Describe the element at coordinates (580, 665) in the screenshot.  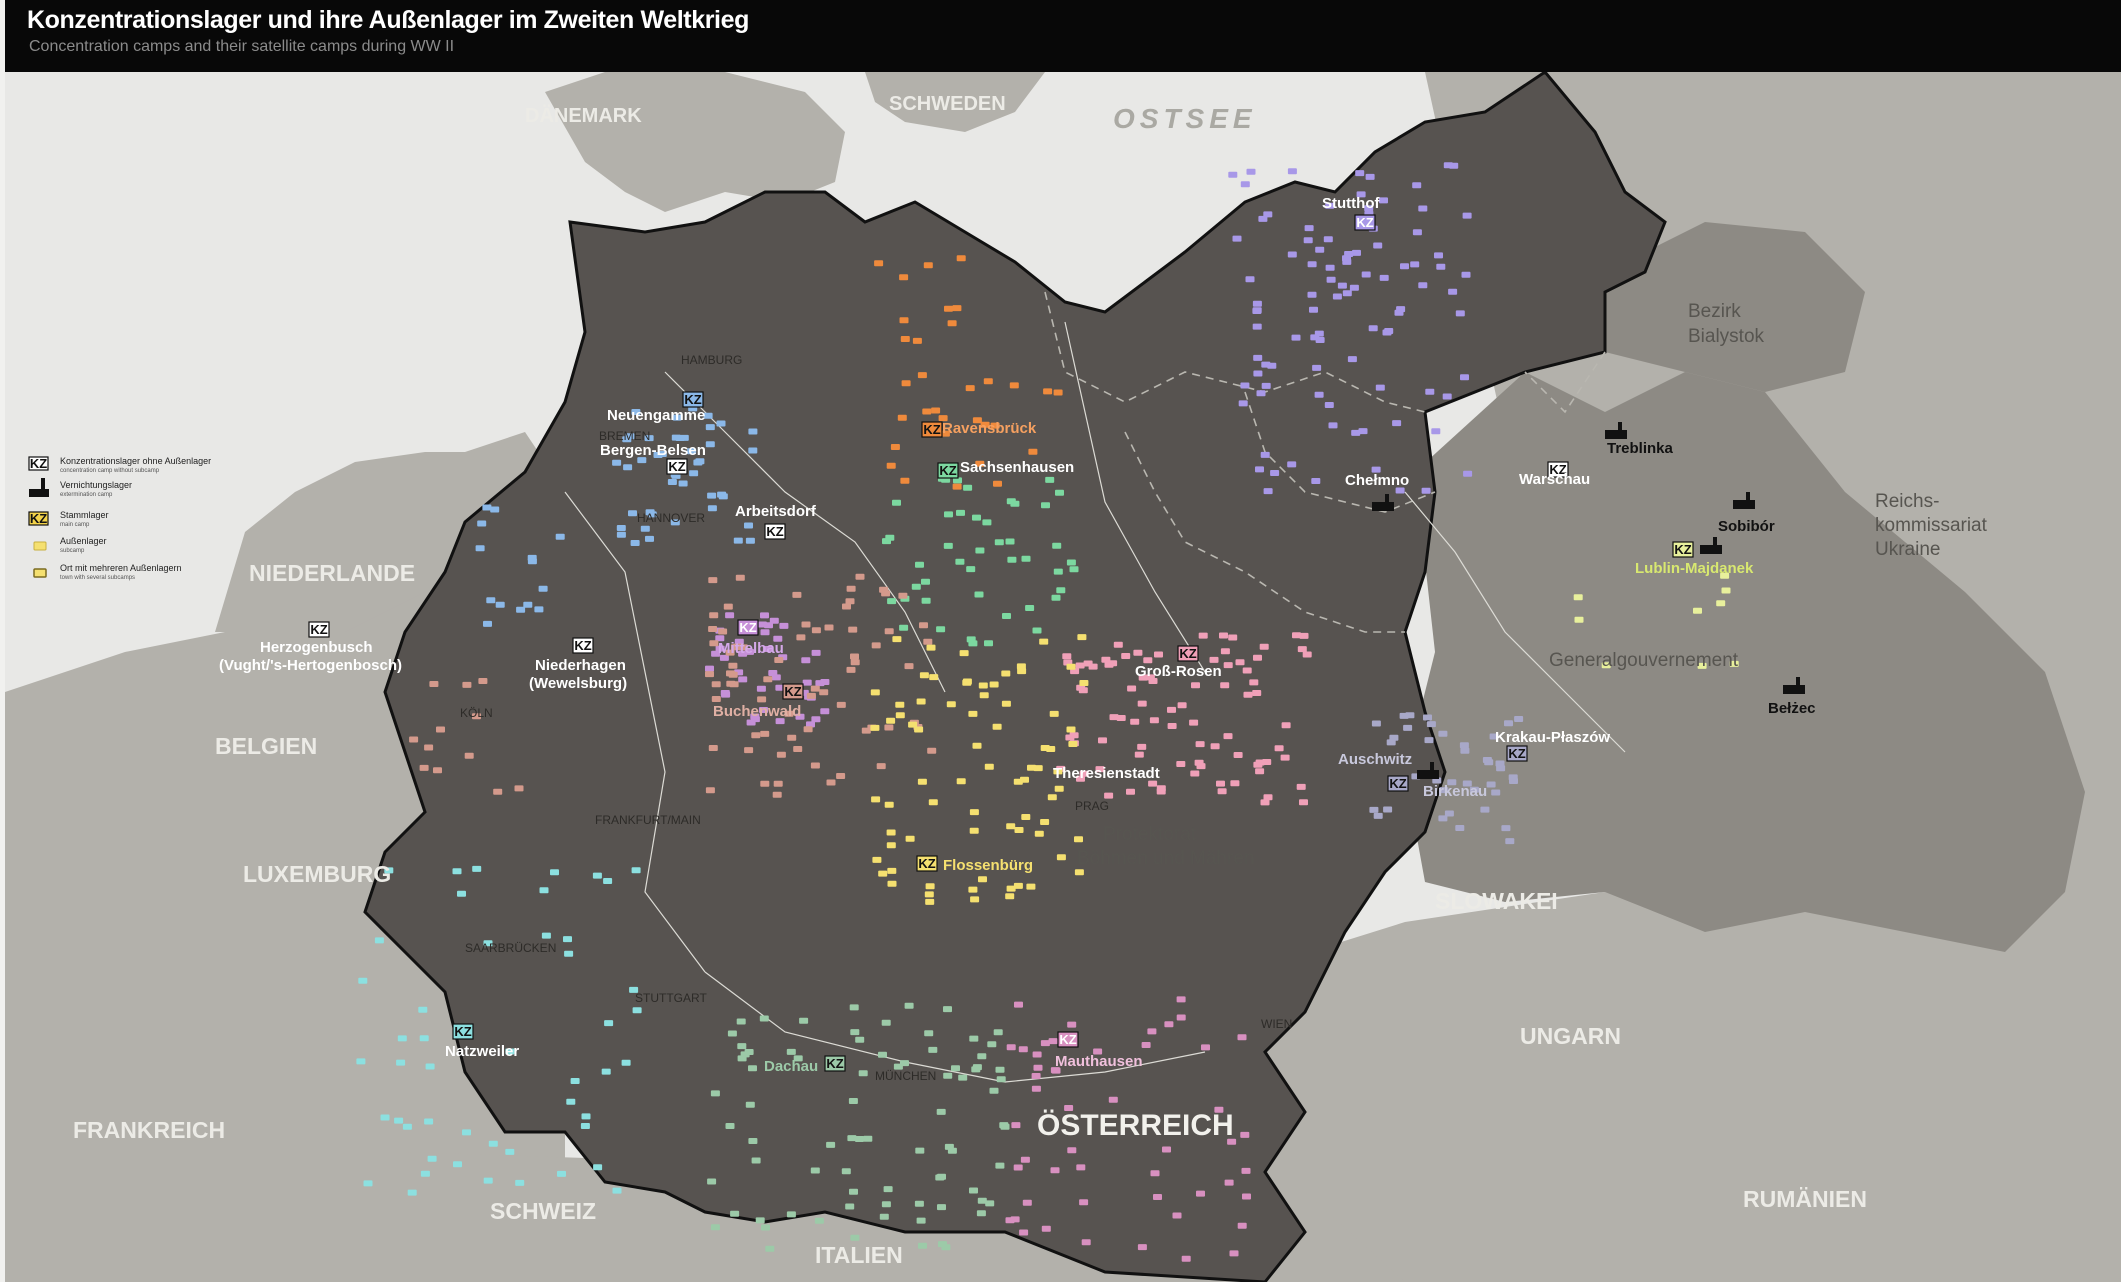
I see `camp-label-niederhagen-1: Niederhagen` at that location.